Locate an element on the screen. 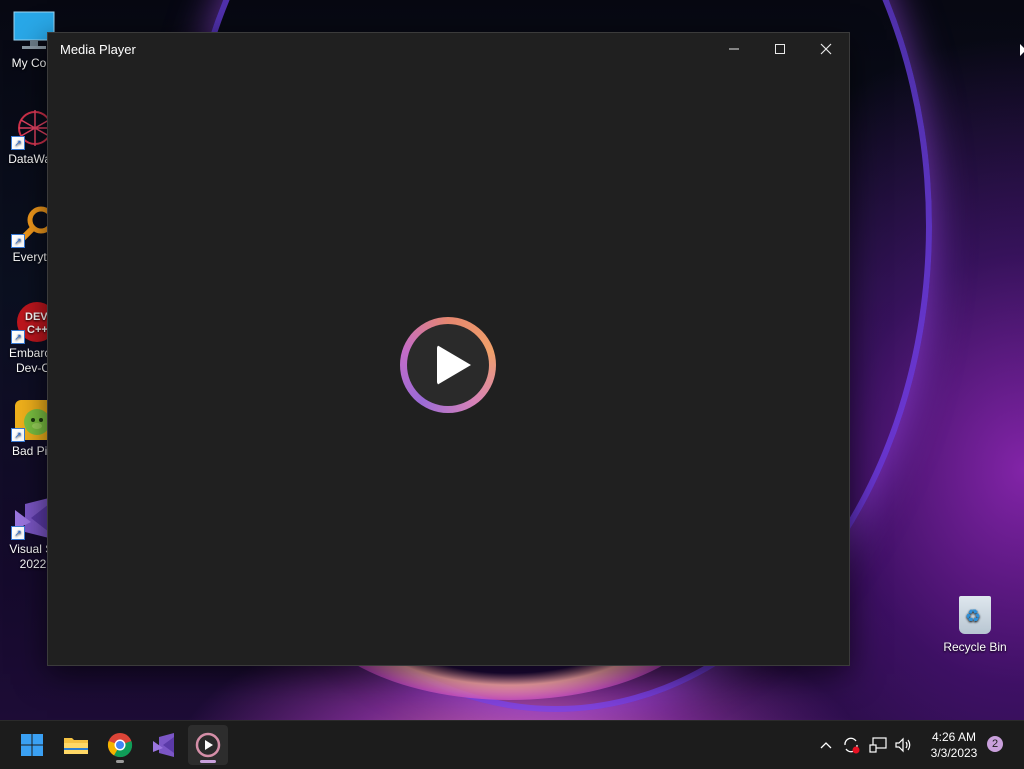  tray-network is located at coordinates (878, 745).